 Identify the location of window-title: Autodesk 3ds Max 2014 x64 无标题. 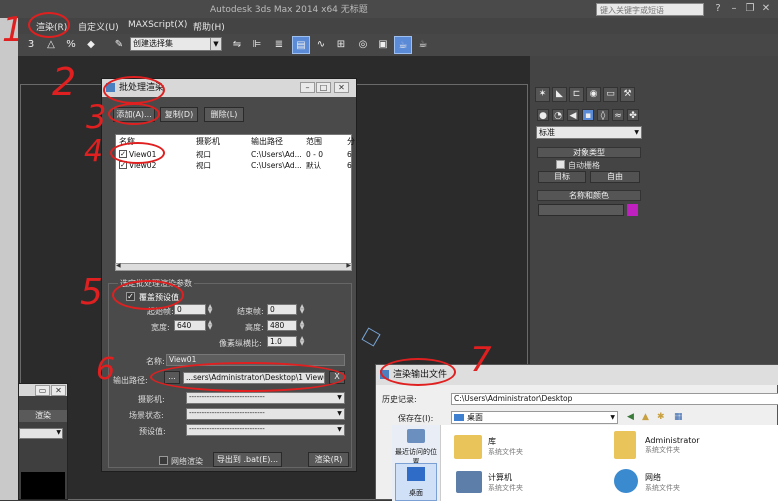
(289, 10).